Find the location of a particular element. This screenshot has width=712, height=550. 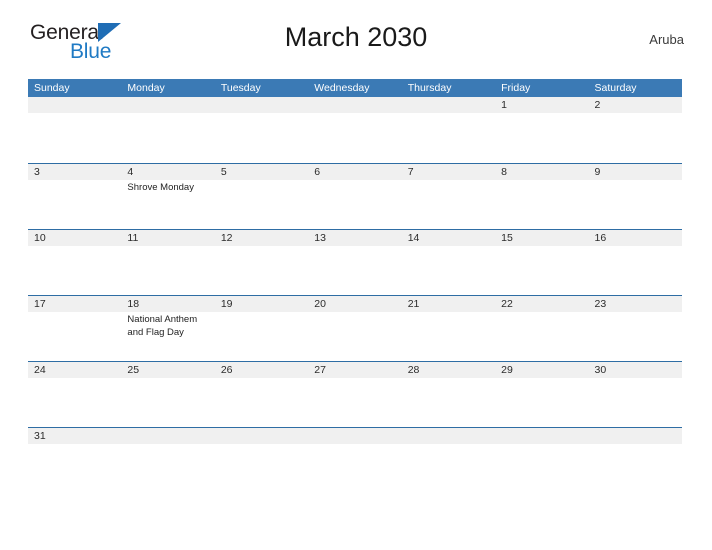

day-number: 14 is located at coordinates (413, 238).